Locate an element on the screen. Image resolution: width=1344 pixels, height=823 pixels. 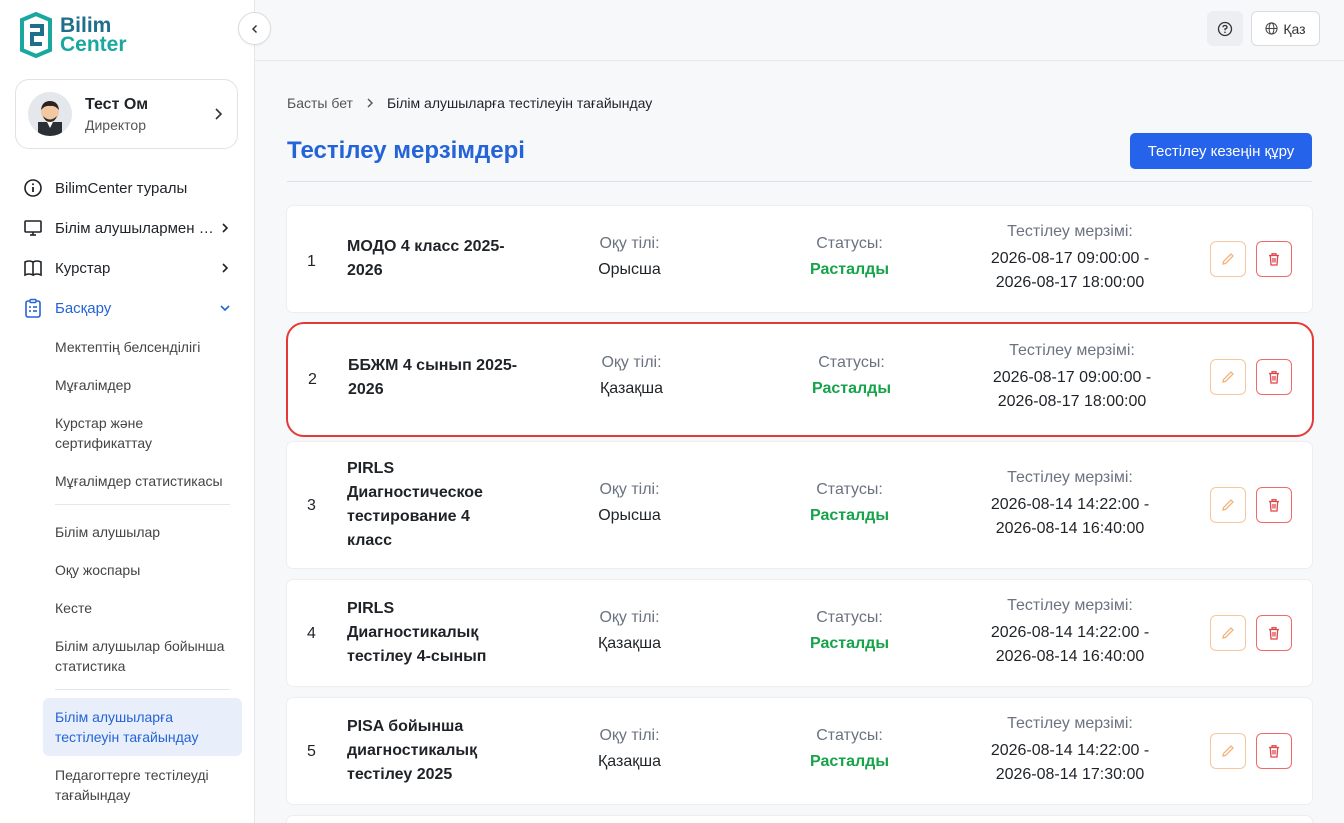
clipboard-icon is located at coordinates (33, 308).